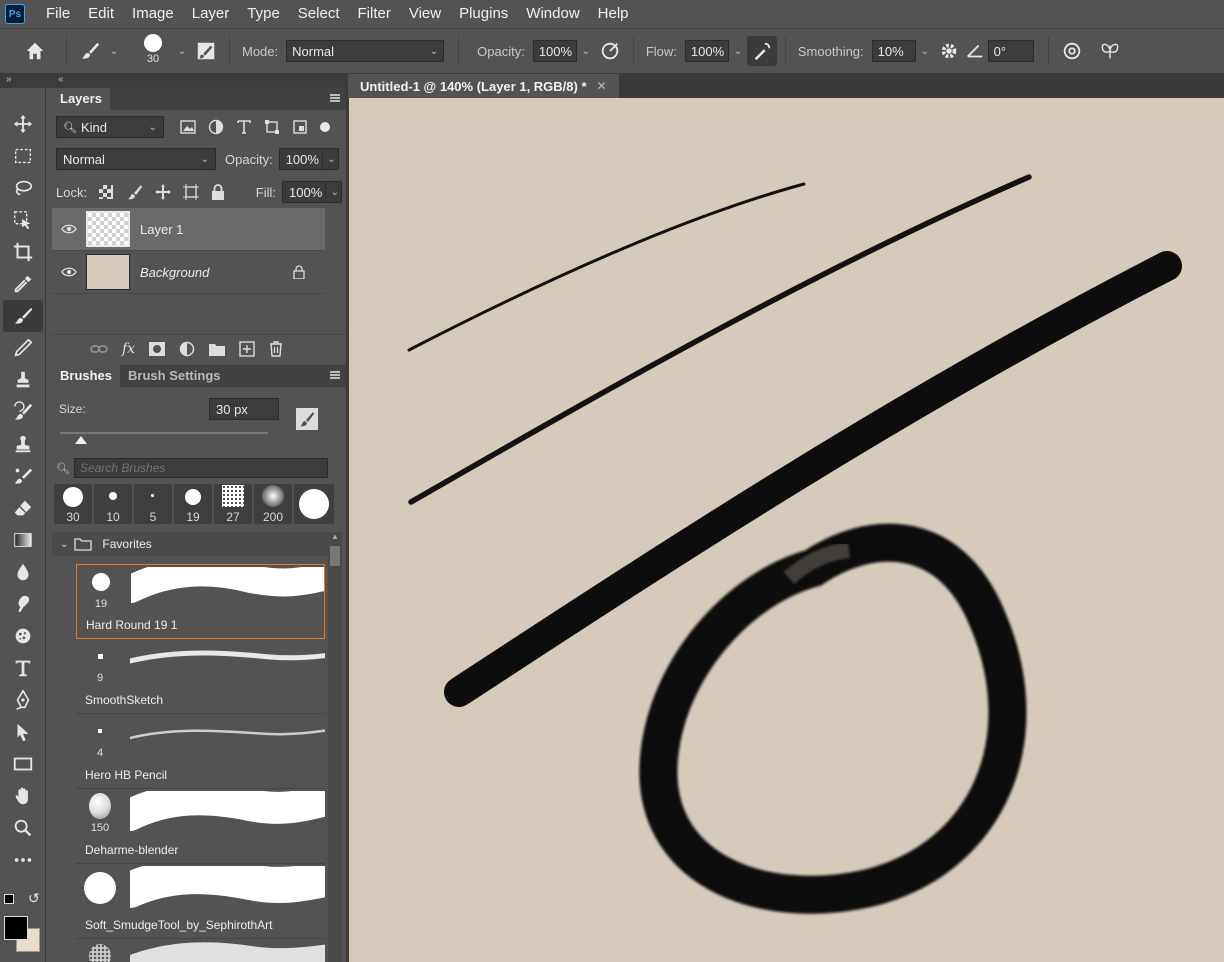  I want to click on opacity-input: 100%, so click(554, 51).